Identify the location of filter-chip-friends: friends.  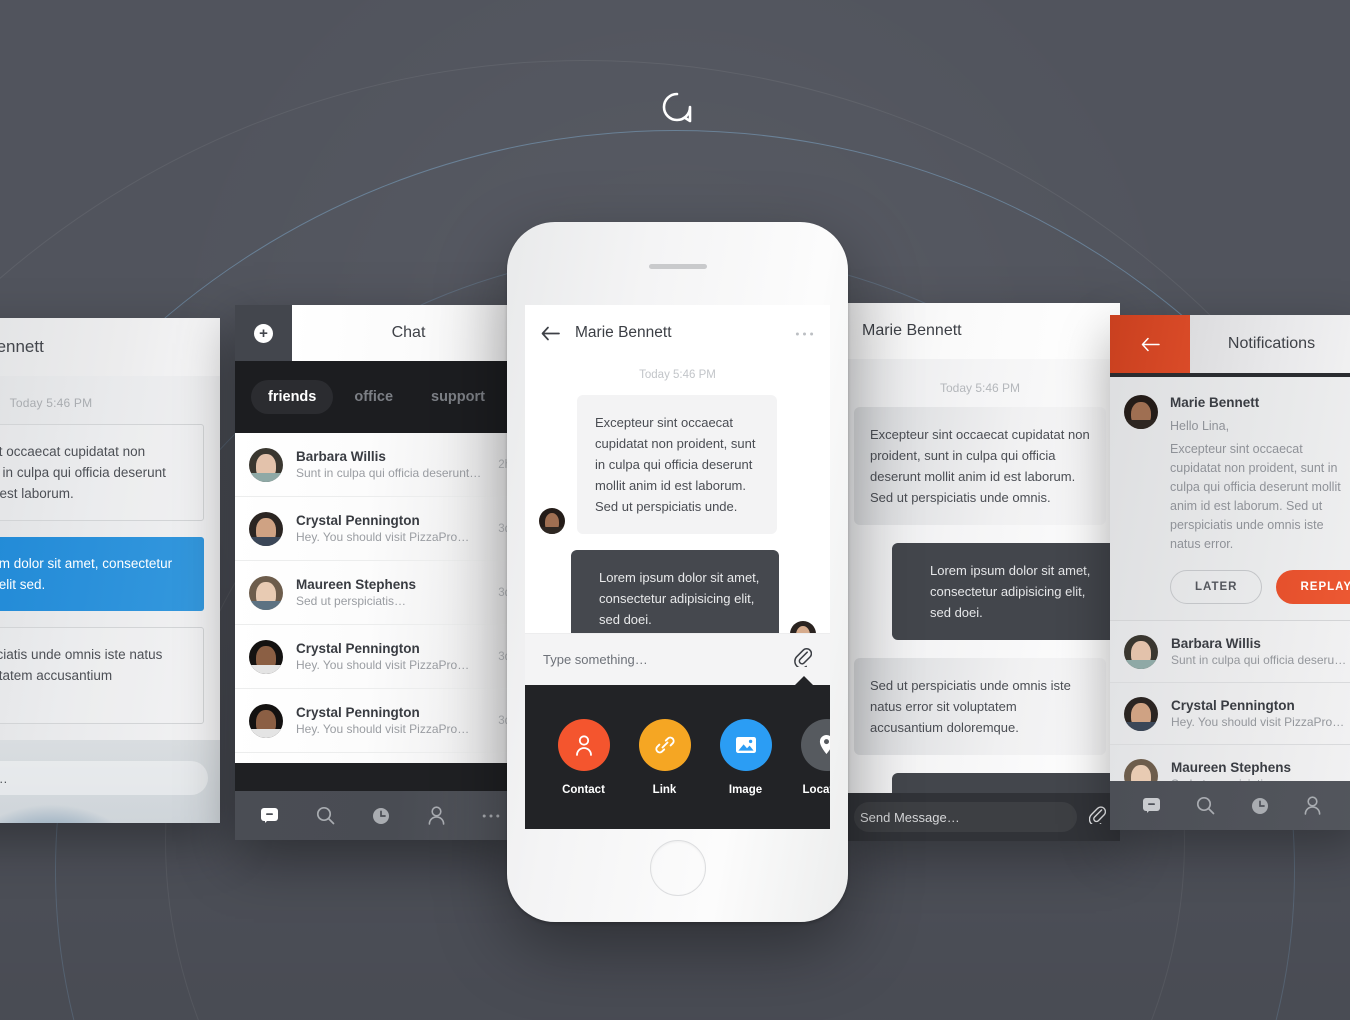
(292, 397).